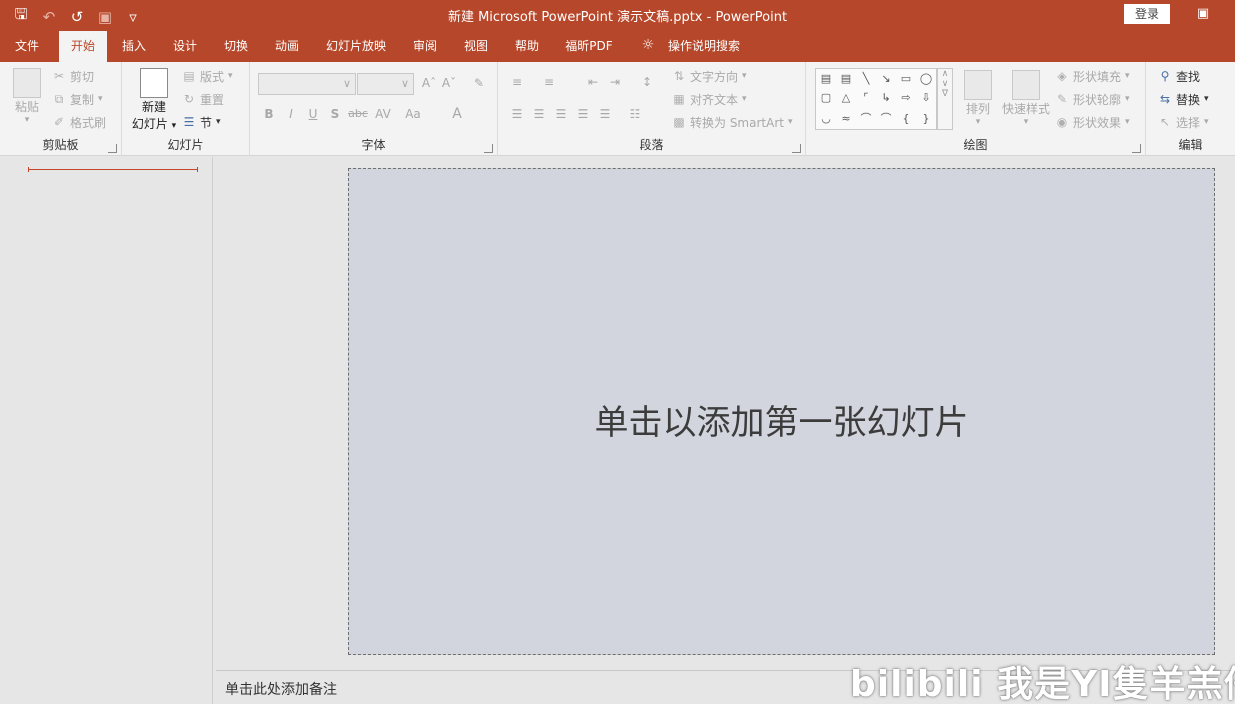 This screenshot has width=1235, height=704. Describe the element at coordinates (134, 46) in the screenshot. I see `tab-insert: 插入` at that location.